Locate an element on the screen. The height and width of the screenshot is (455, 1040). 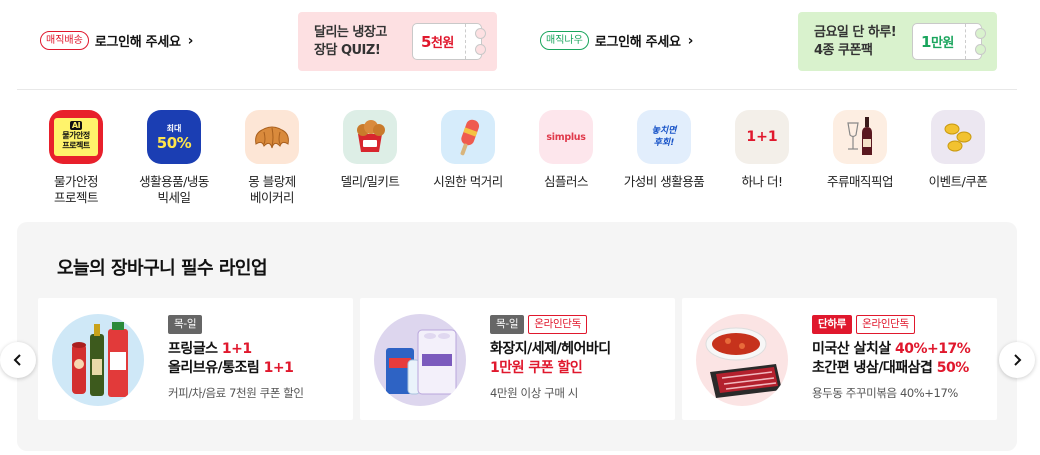
coupon-ticket-icon: 1만원 is located at coordinates (949, 41).